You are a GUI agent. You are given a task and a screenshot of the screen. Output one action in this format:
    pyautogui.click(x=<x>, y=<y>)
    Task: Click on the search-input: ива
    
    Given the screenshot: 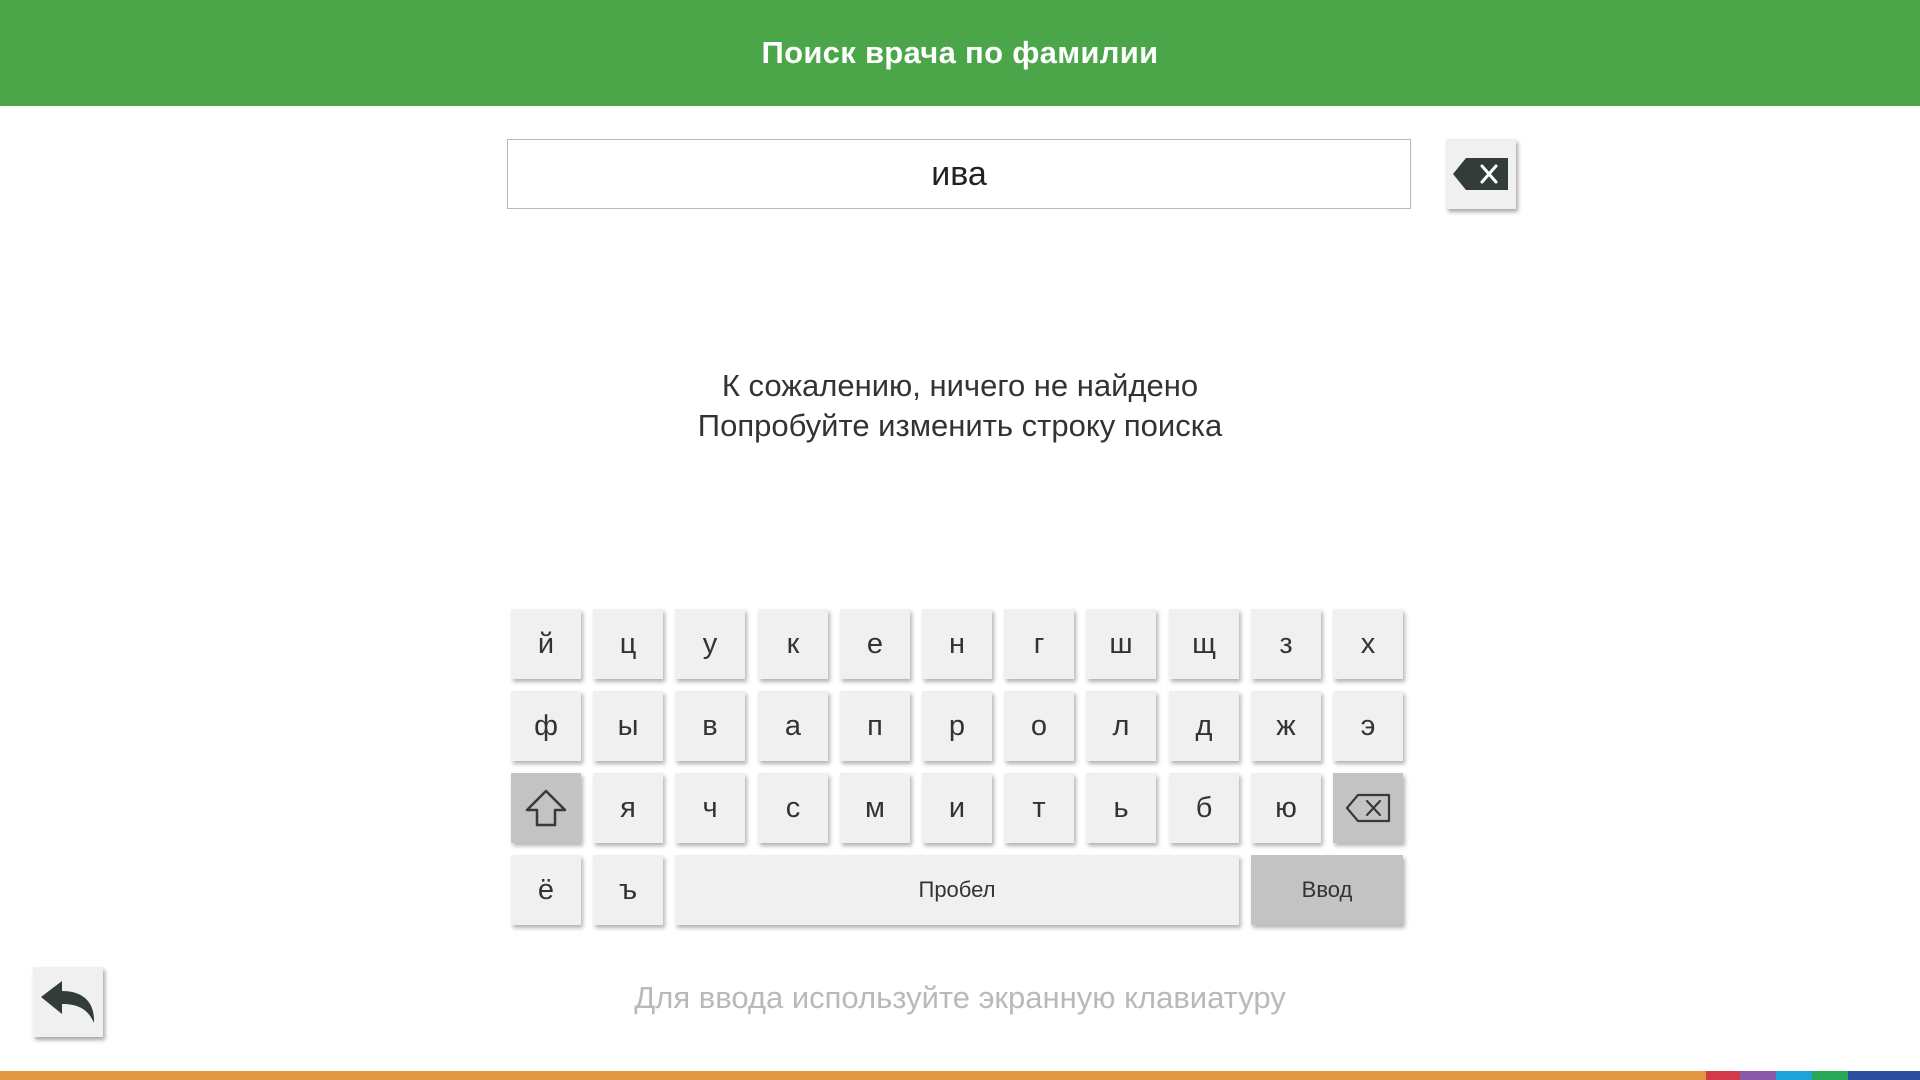 What is the action you would take?
    pyautogui.click(x=959, y=174)
    